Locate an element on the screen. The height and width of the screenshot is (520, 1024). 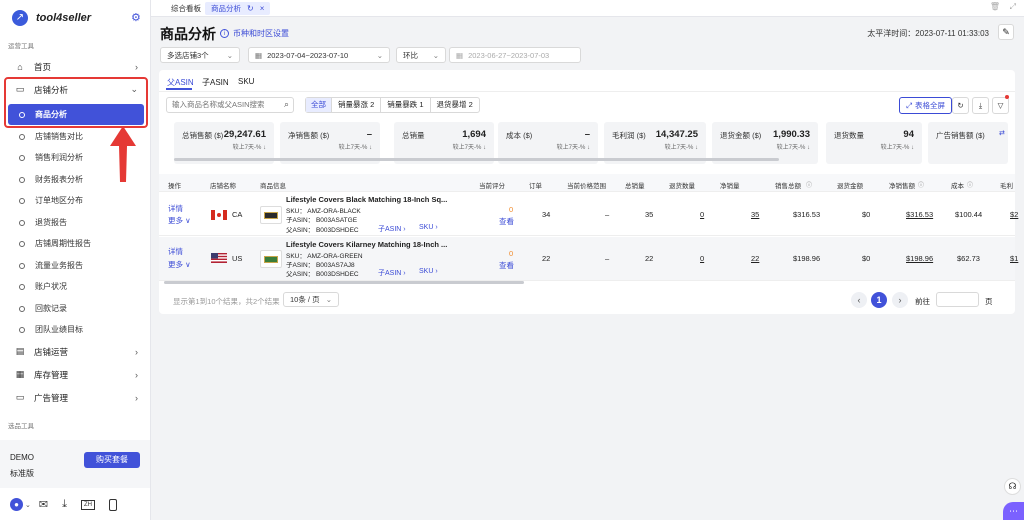
sidebar-item-home: ⌂ 首页 › is located at coordinates (76, 66).